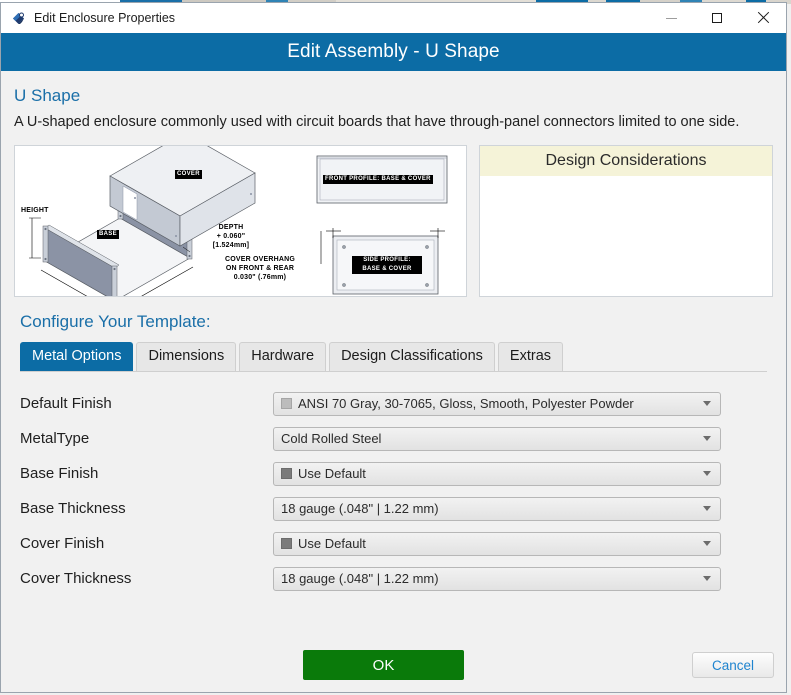  What do you see at coordinates (383, 665) in the screenshot?
I see `ok-button: OK` at bounding box center [383, 665].